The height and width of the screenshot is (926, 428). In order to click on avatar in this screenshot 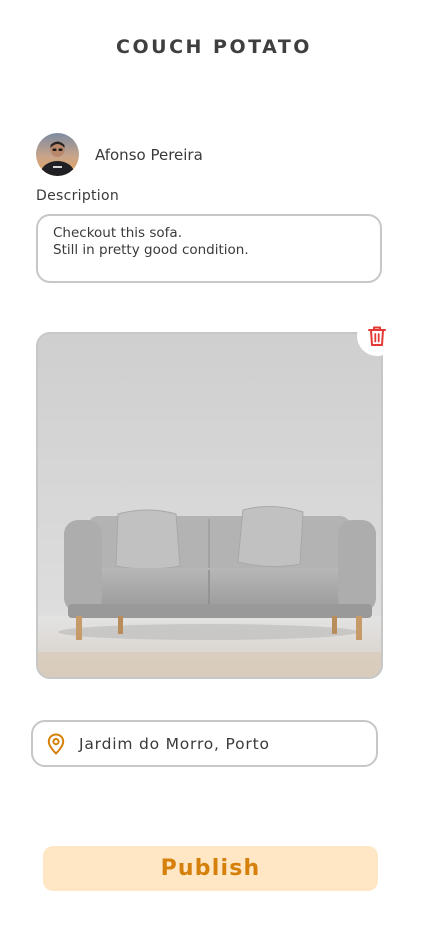, I will do `click(57, 154)`.